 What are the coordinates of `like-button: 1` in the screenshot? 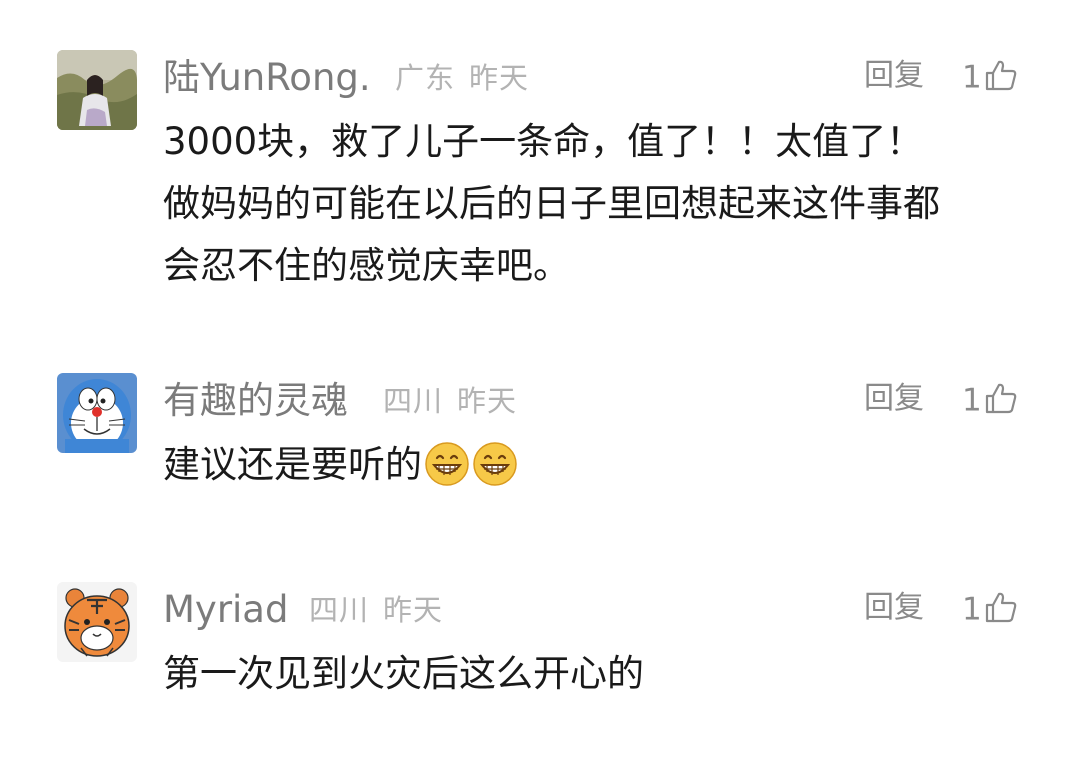 It's located at (990, 609).